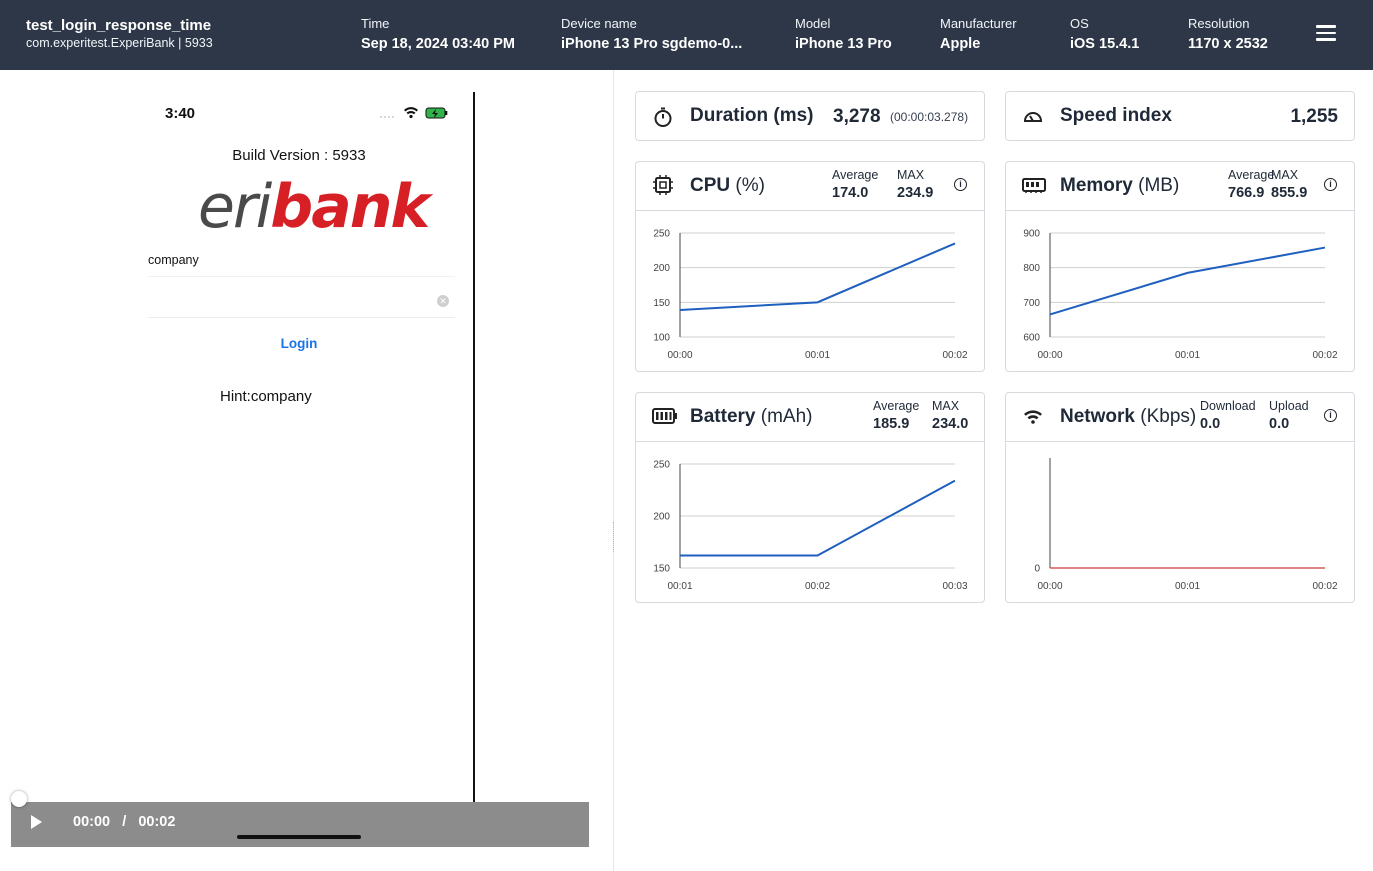 This screenshot has width=1373, height=871. Describe the element at coordinates (663, 117) in the screenshot. I see `stopwatch-icon` at that location.